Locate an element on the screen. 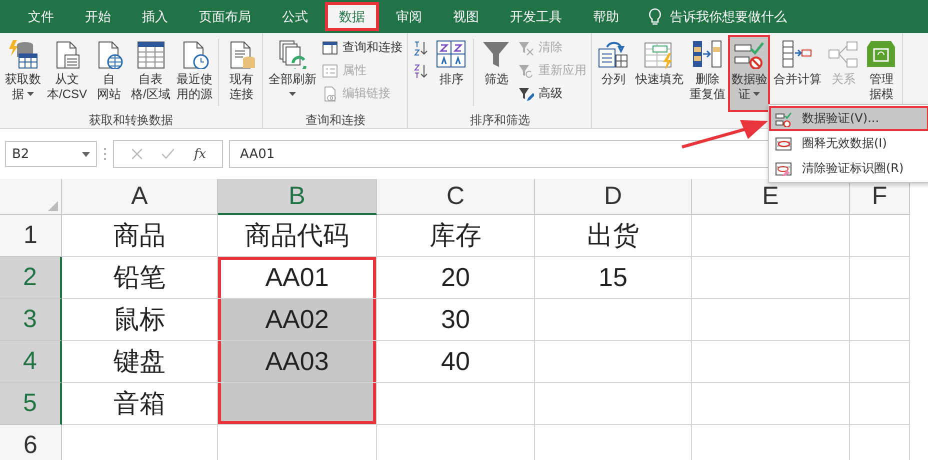  data-model-icon is located at coordinates (881, 54).